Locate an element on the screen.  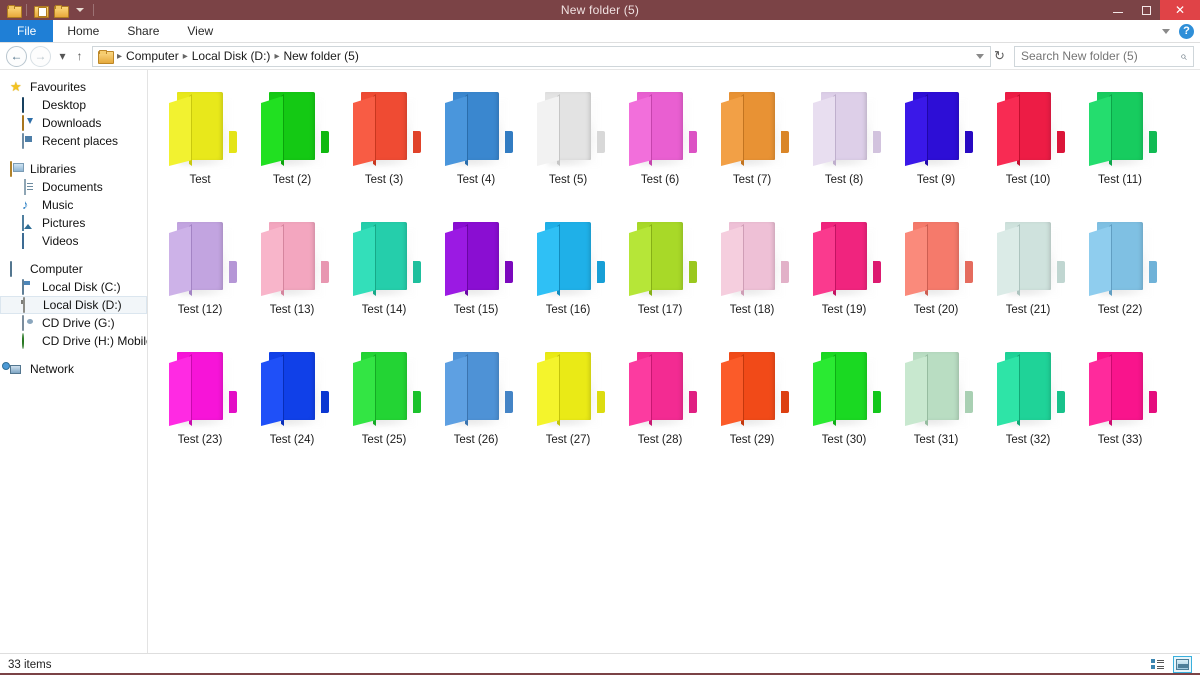
folder-item: Test (25) is located at coordinates (384, 405).